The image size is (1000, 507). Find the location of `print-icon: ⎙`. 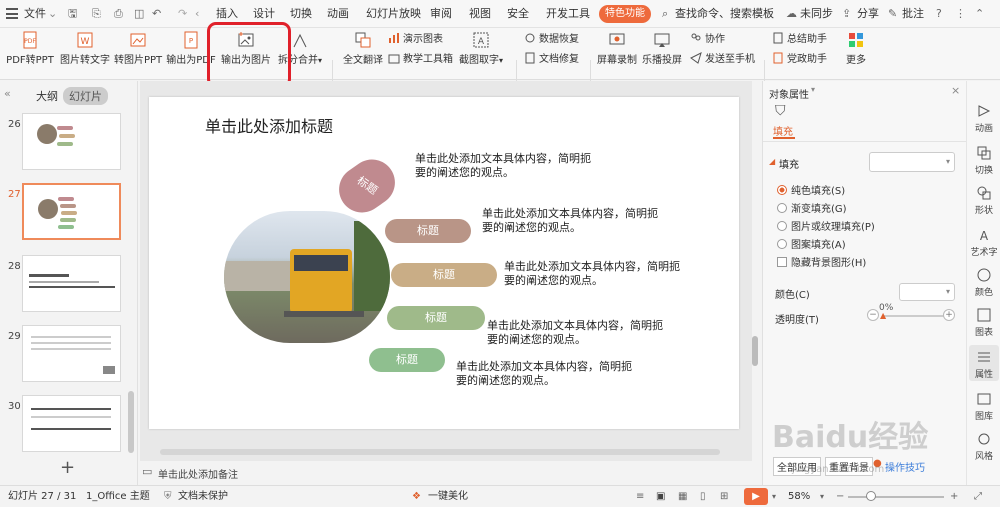

print-icon: ⎙ is located at coordinates (118, 14).